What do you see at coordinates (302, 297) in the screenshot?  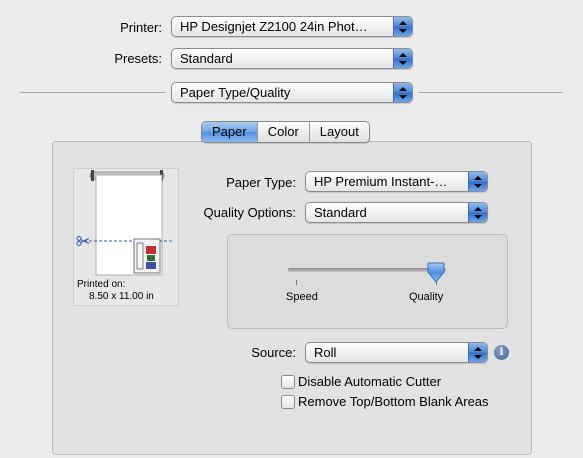 I see `slider-min-label: Speed` at bounding box center [302, 297].